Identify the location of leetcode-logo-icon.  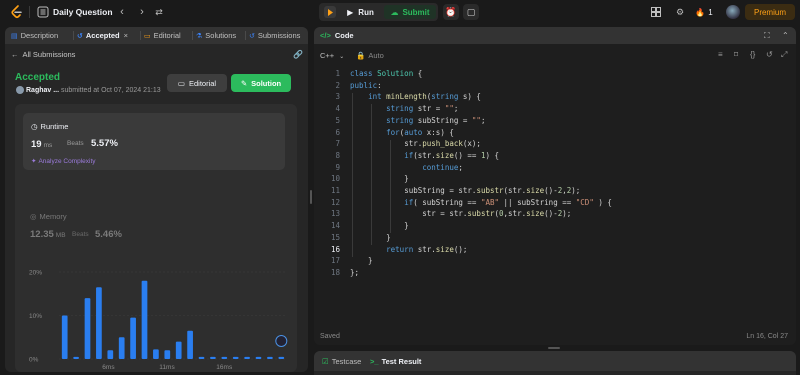
(17, 12).